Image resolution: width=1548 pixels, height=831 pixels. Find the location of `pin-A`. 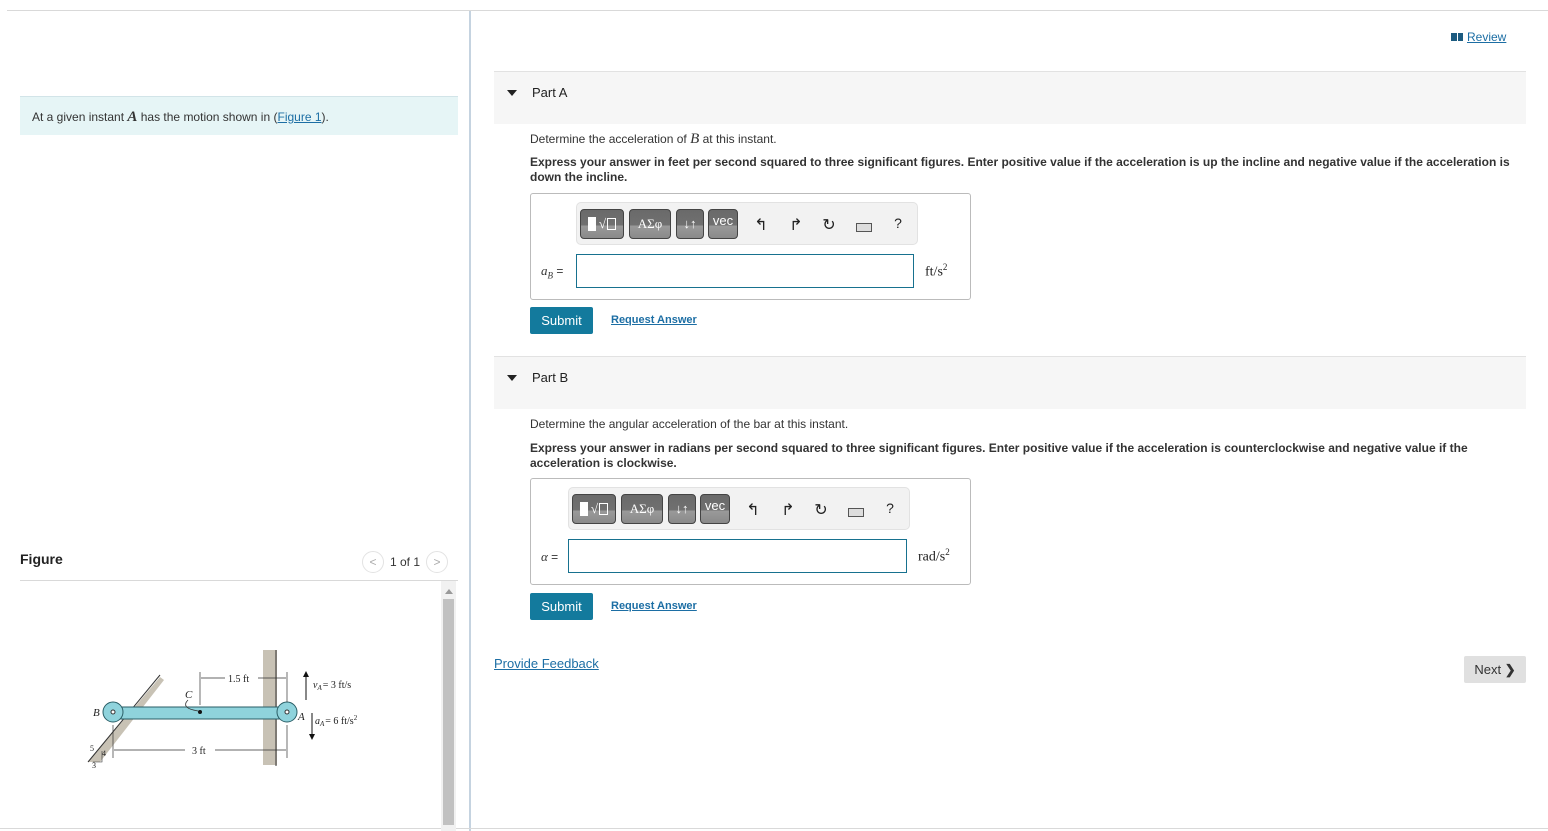

pin-A is located at coordinates (287, 712).